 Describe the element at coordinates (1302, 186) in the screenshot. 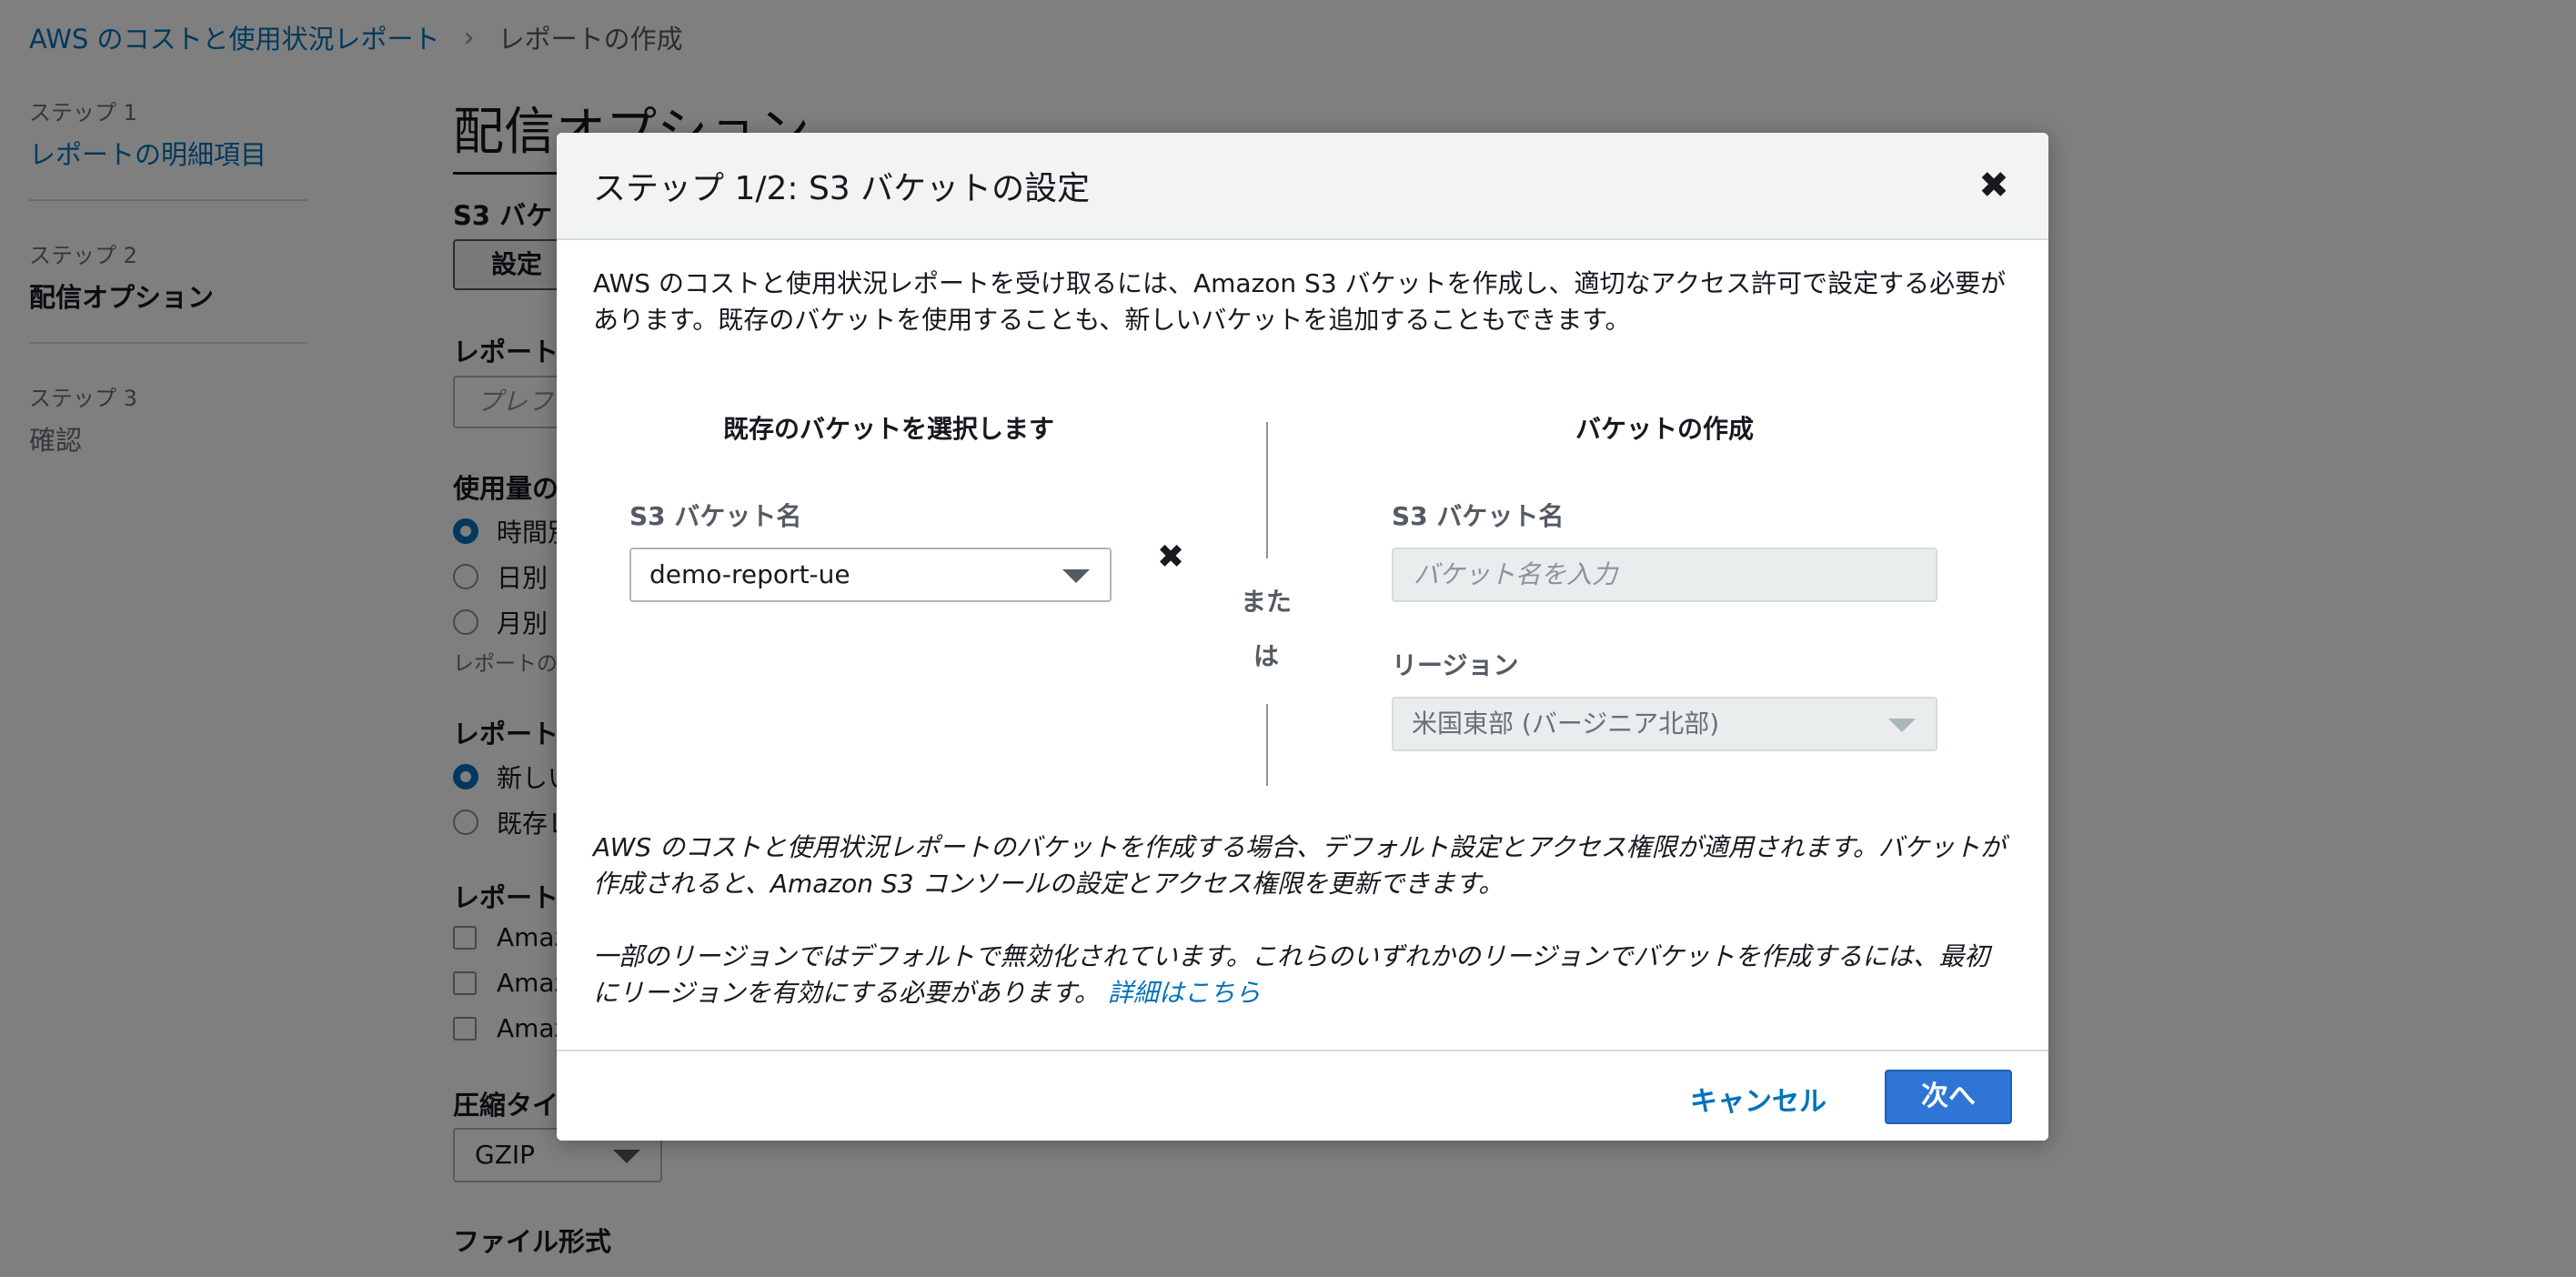

I see `modal-header: ステップ 1/2: S3 バケットの設定 ✖` at that location.